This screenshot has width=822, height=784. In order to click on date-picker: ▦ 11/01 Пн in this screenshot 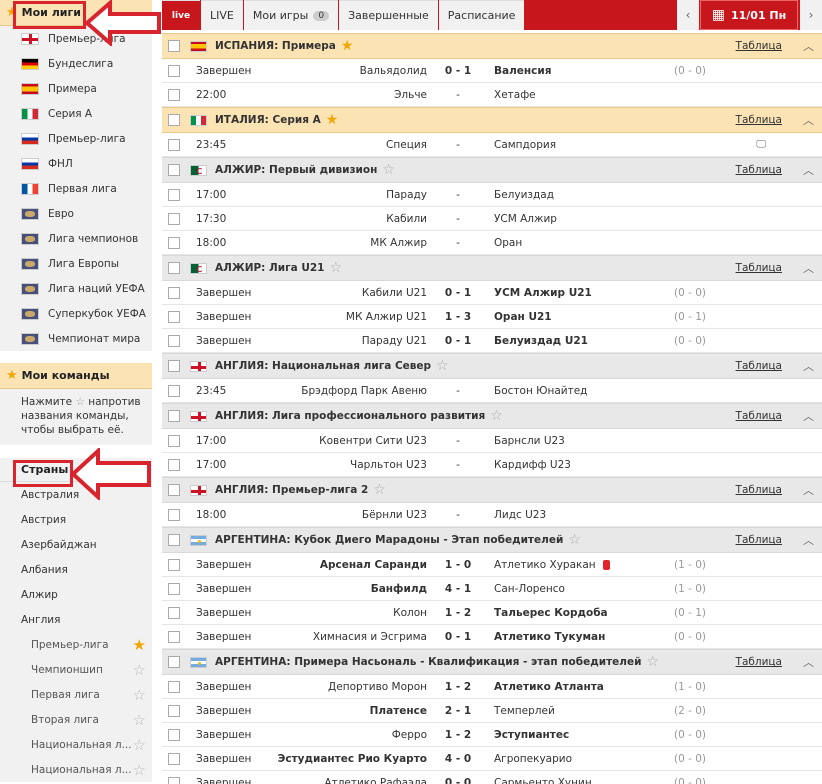, I will do `click(749, 15)`.